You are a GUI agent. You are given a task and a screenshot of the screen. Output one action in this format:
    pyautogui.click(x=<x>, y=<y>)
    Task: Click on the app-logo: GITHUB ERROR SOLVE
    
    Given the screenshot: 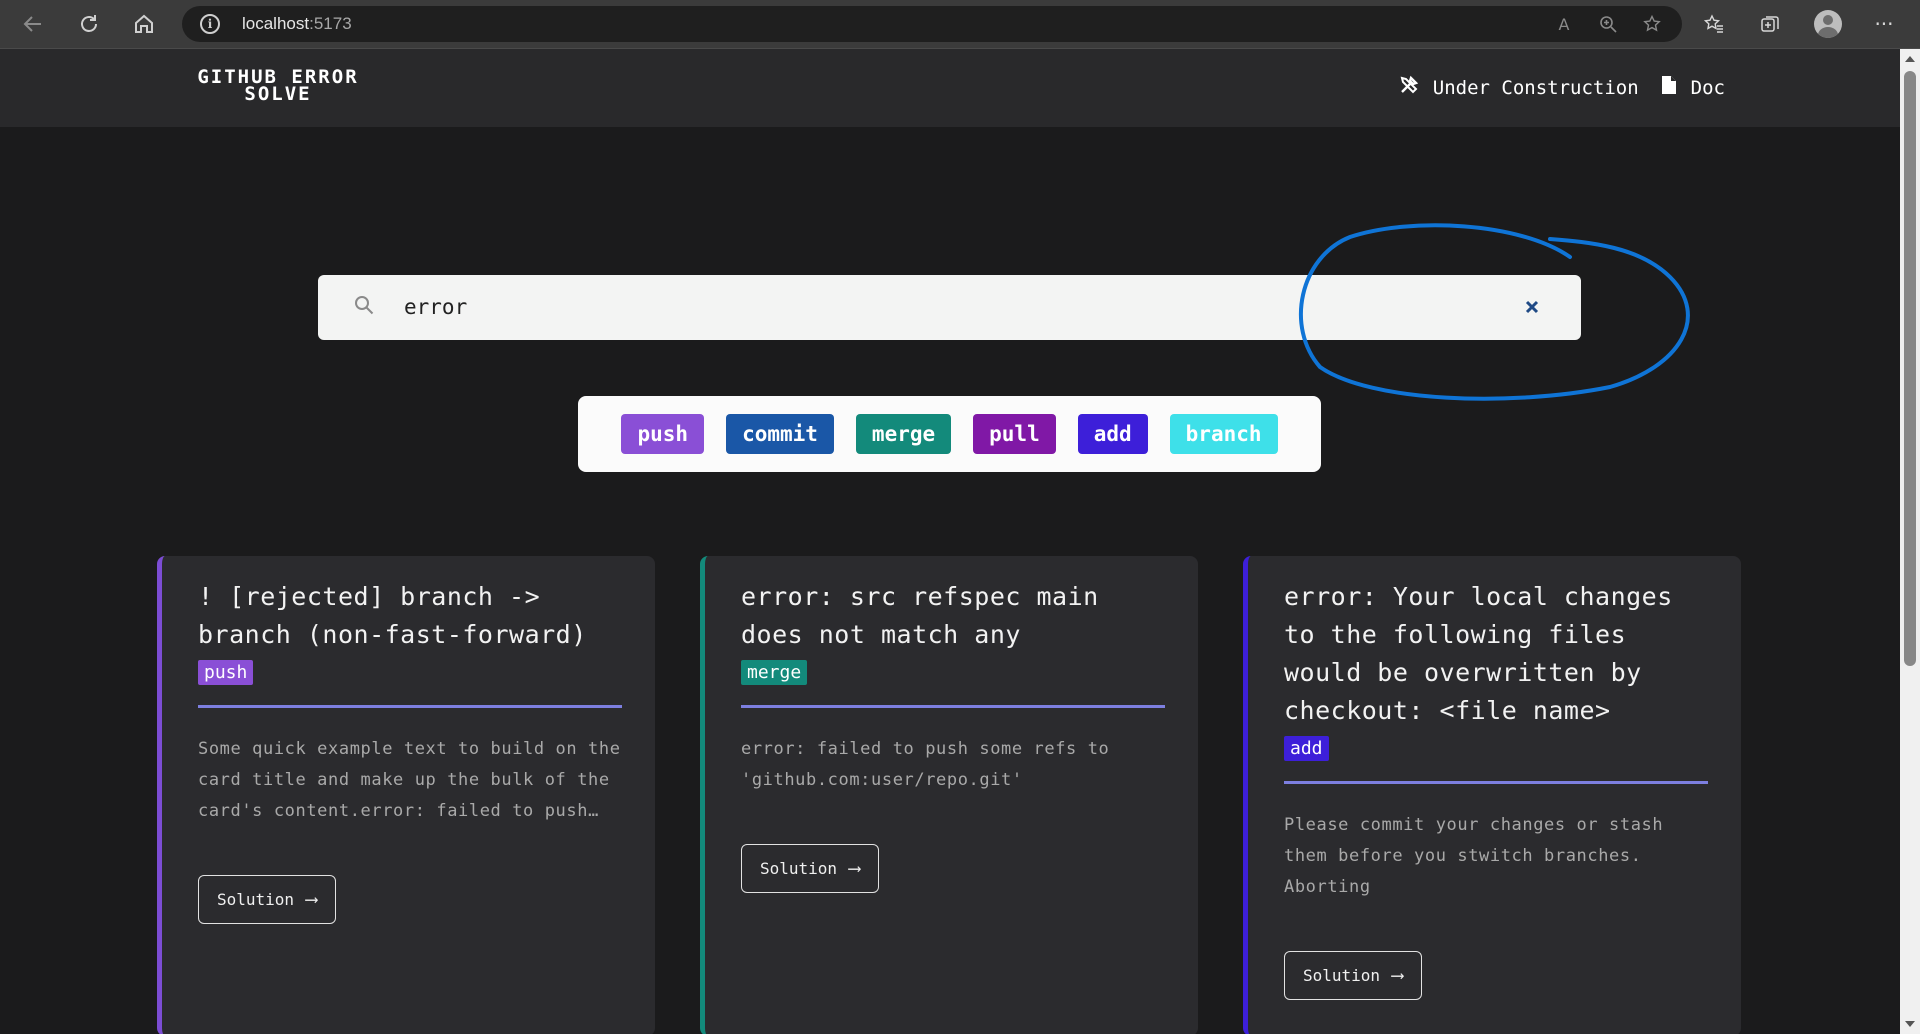 What is the action you would take?
    pyautogui.click(x=278, y=86)
    